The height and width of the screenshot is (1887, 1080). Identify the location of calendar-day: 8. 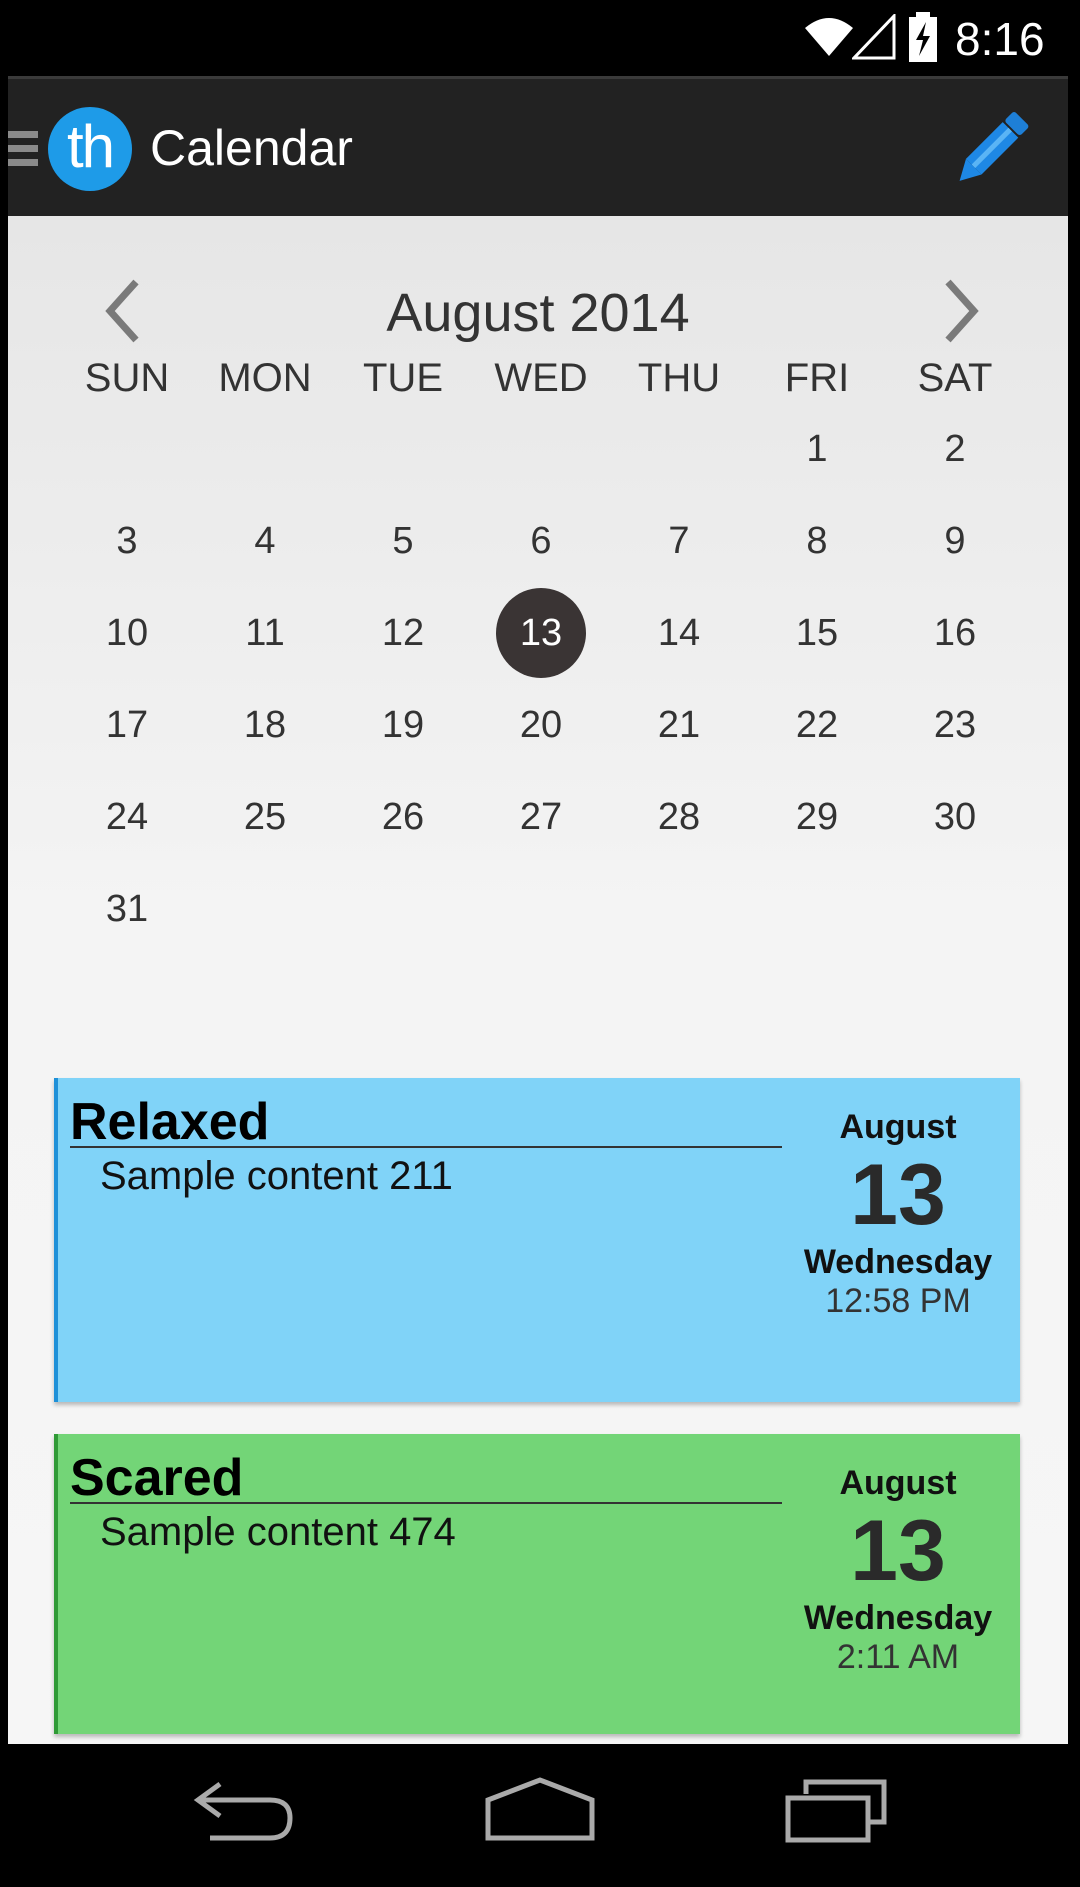
(817, 541).